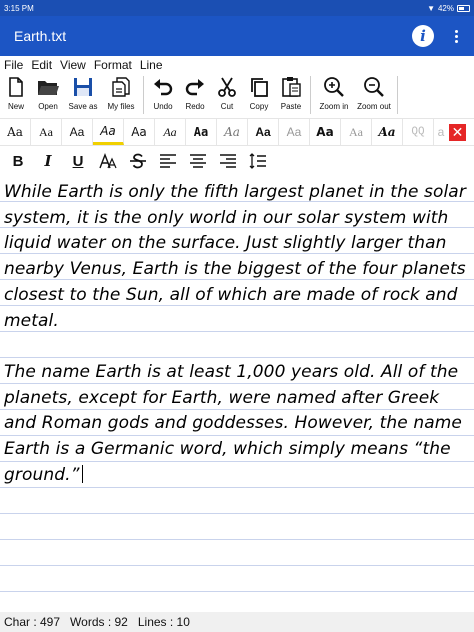 This screenshot has height=632, width=474. I want to click on font-sample: QQ, so click(418, 132).